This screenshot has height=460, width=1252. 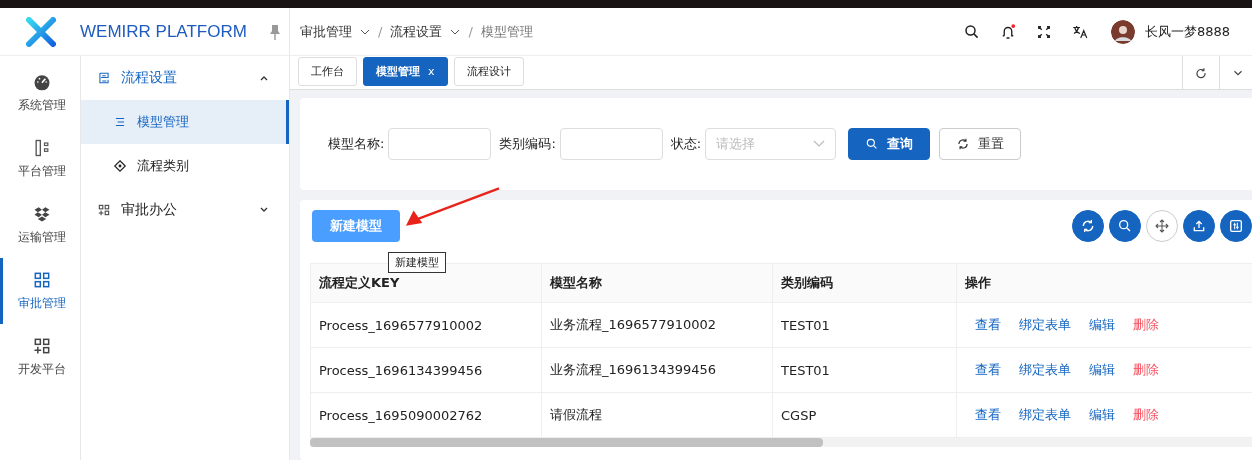 I want to click on field-label: 状态:, so click(x=686, y=144).